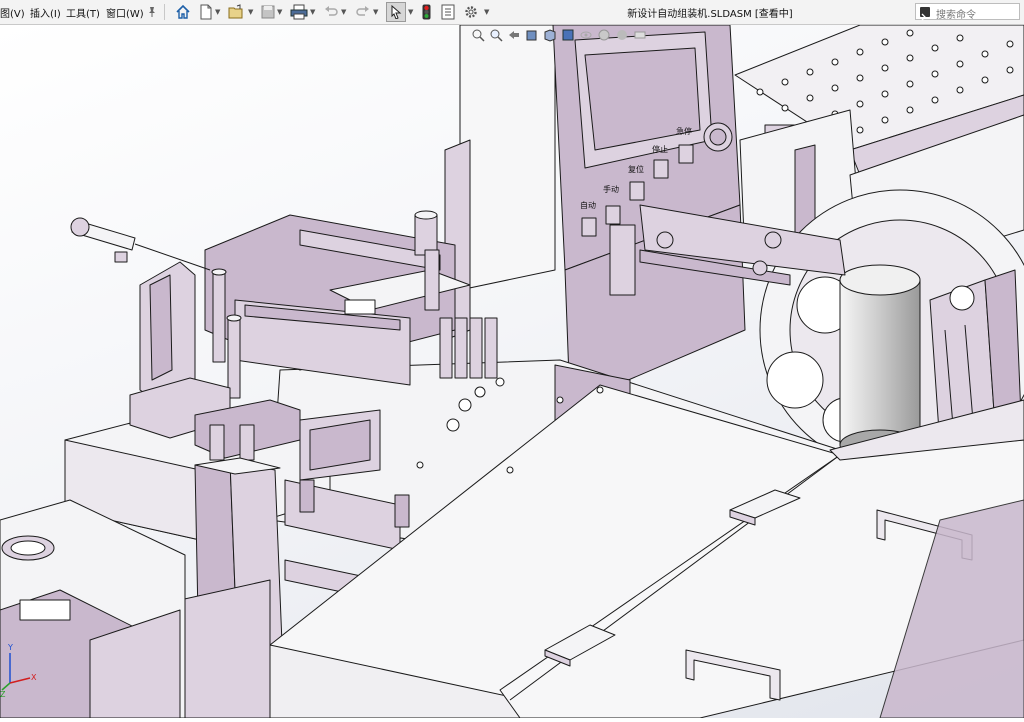 The image size is (1024, 722). I want to click on document-title: 新设计自动组装机.SLDASM [查看中], so click(710, 14).